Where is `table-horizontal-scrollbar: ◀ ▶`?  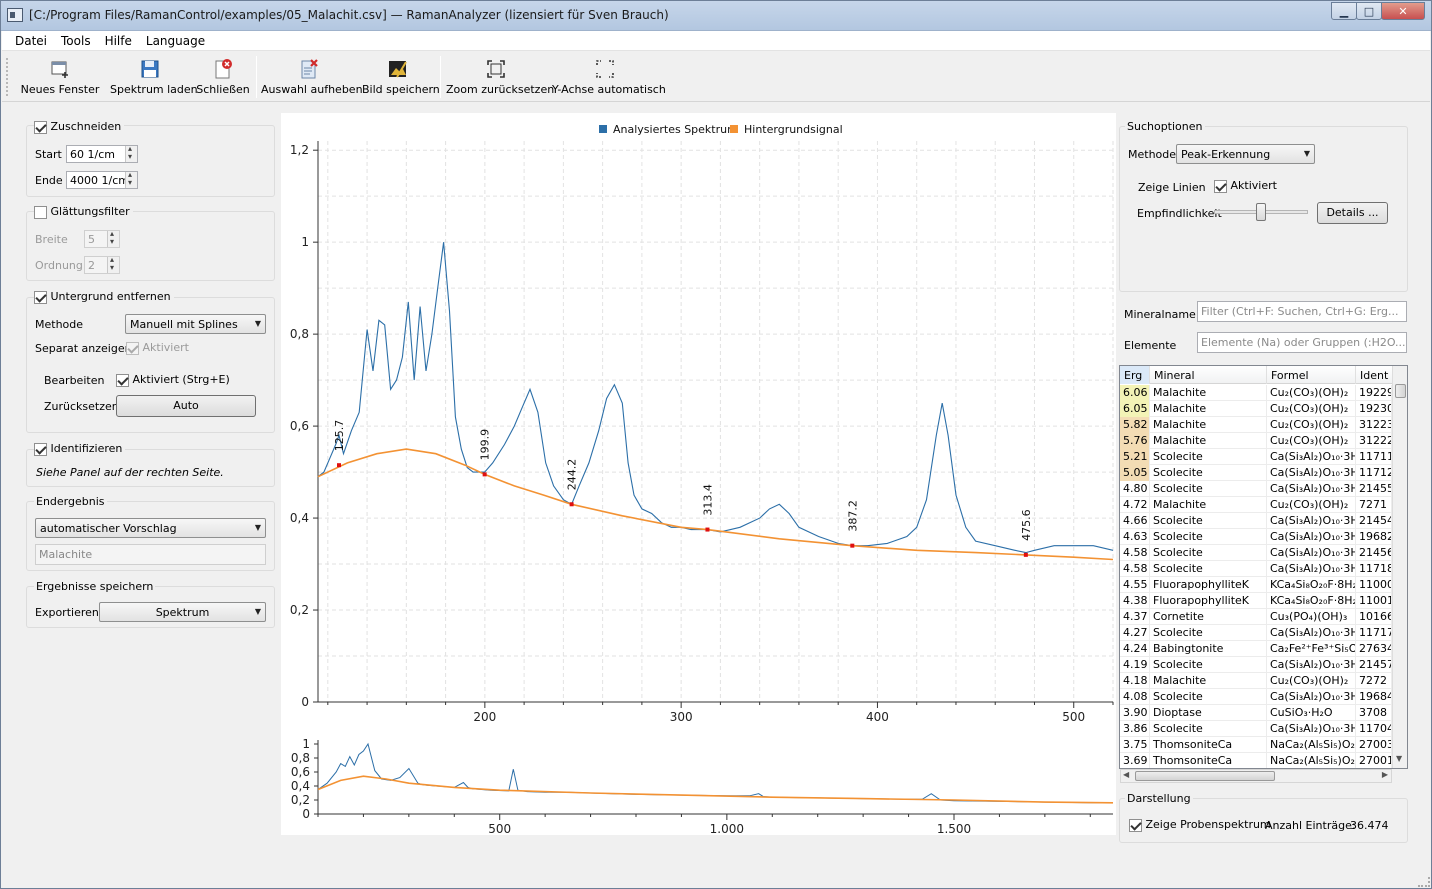
table-horizontal-scrollbar: ◀ ▶ is located at coordinates (1256, 776).